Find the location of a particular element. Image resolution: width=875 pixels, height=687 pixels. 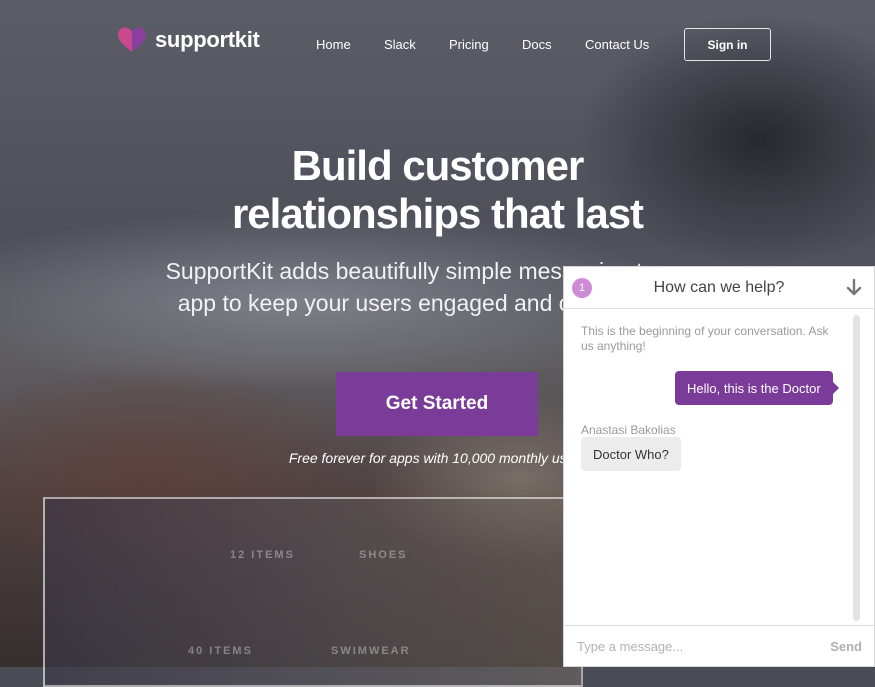

sign-in-button: Sign in is located at coordinates (727, 44).